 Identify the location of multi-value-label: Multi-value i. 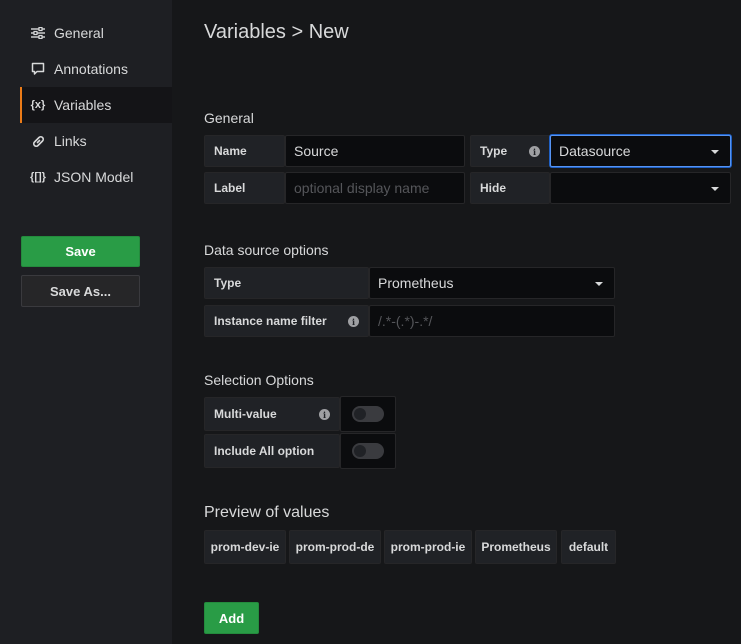
(272, 414).